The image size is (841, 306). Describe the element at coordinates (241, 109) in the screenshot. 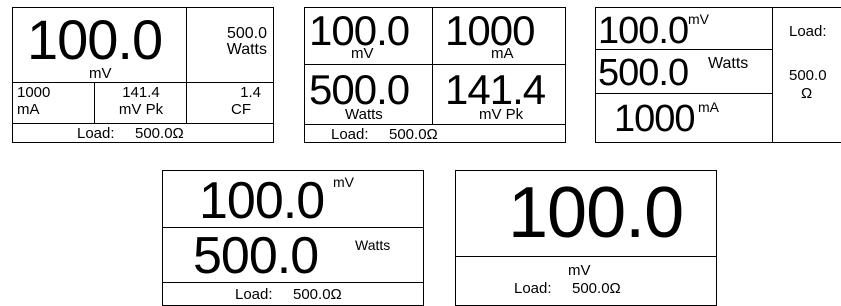

I see `crest-factor-unit: CF` at that location.